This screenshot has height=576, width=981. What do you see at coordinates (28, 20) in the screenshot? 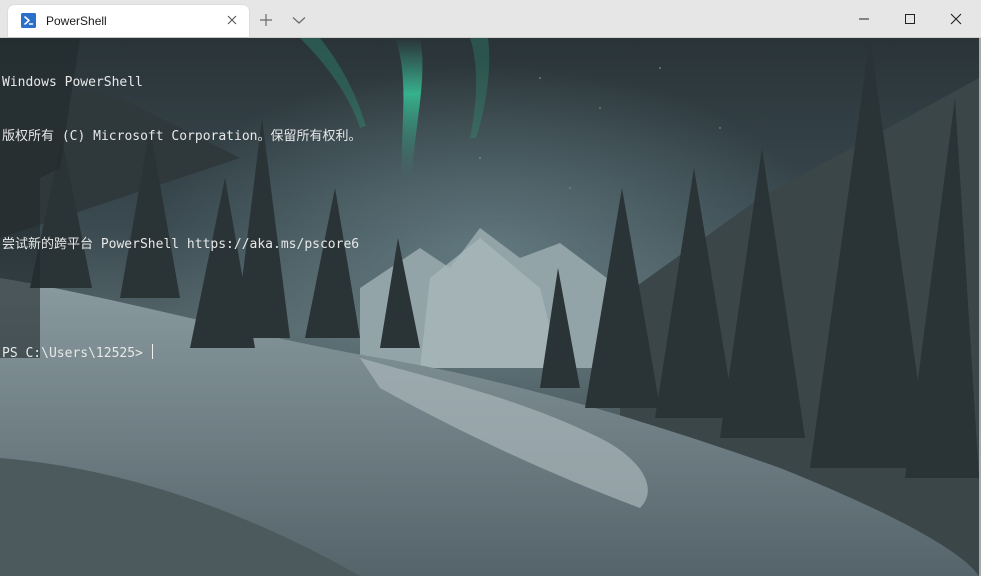
I see `powershell-icon` at bounding box center [28, 20].